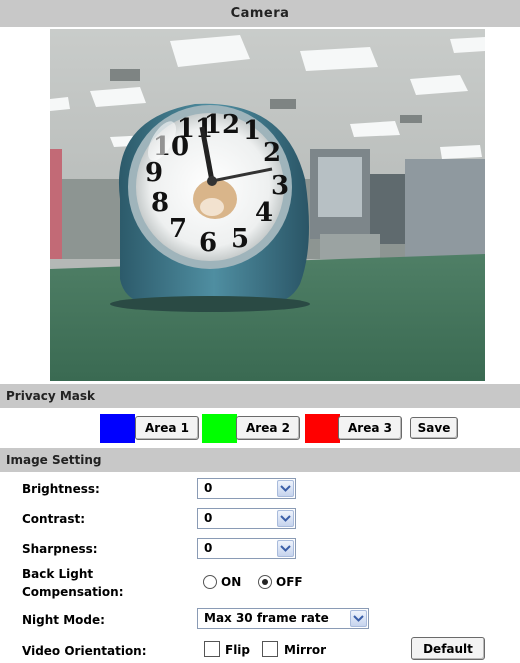 Image resolution: width=520 pixels, height=663 pixels. Describe the element at coordinates (270, 649) in the screenshot. I see `mirror-checkbox` at that location.